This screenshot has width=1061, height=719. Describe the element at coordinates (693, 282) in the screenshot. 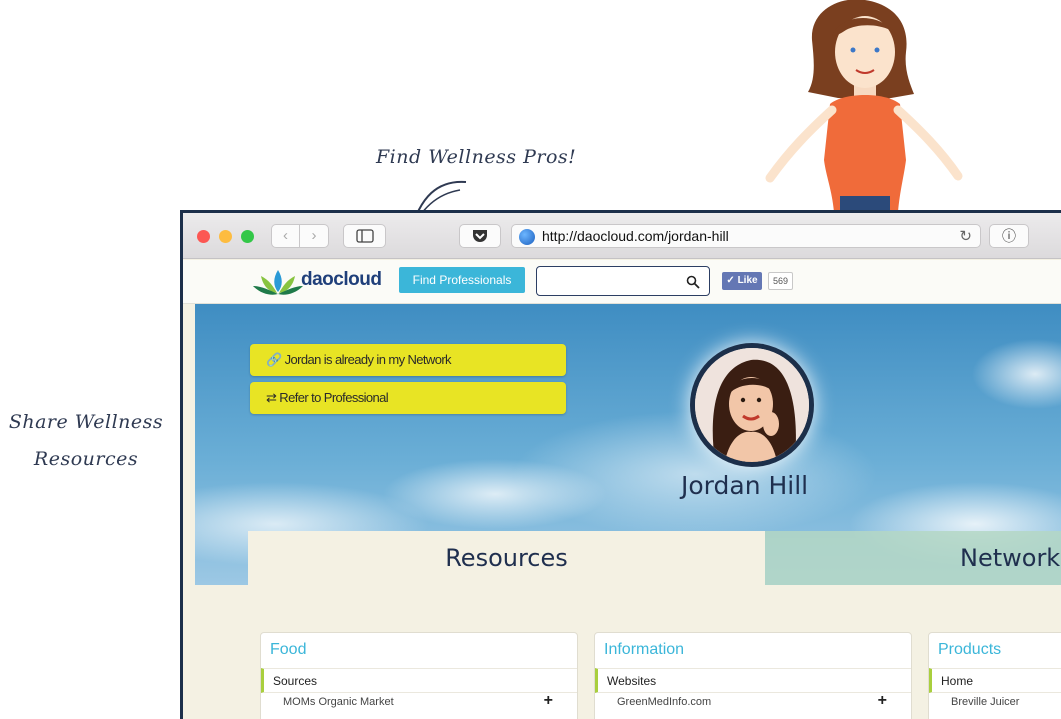

I see `search-icon` at that location.